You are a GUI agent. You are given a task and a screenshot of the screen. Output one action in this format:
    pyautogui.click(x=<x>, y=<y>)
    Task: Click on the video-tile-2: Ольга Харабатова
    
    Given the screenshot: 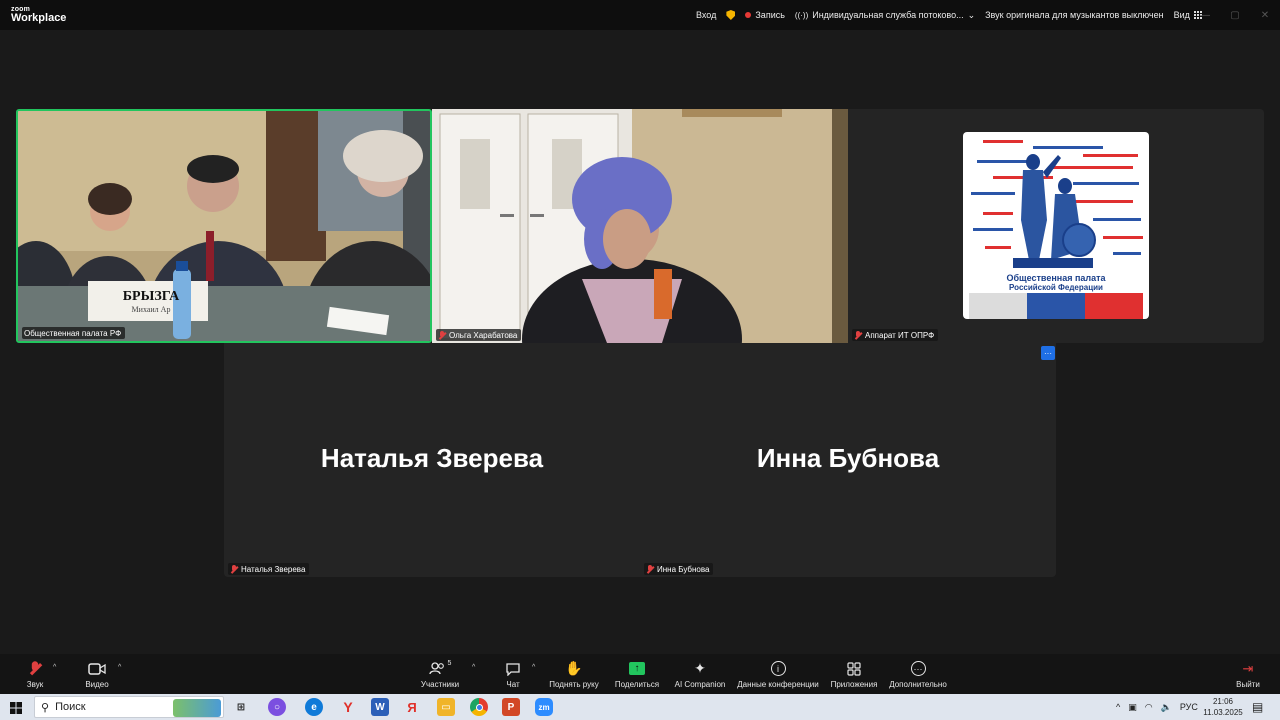 What is the action you would take?
    pyautogui.click(x=640, y=226)
    